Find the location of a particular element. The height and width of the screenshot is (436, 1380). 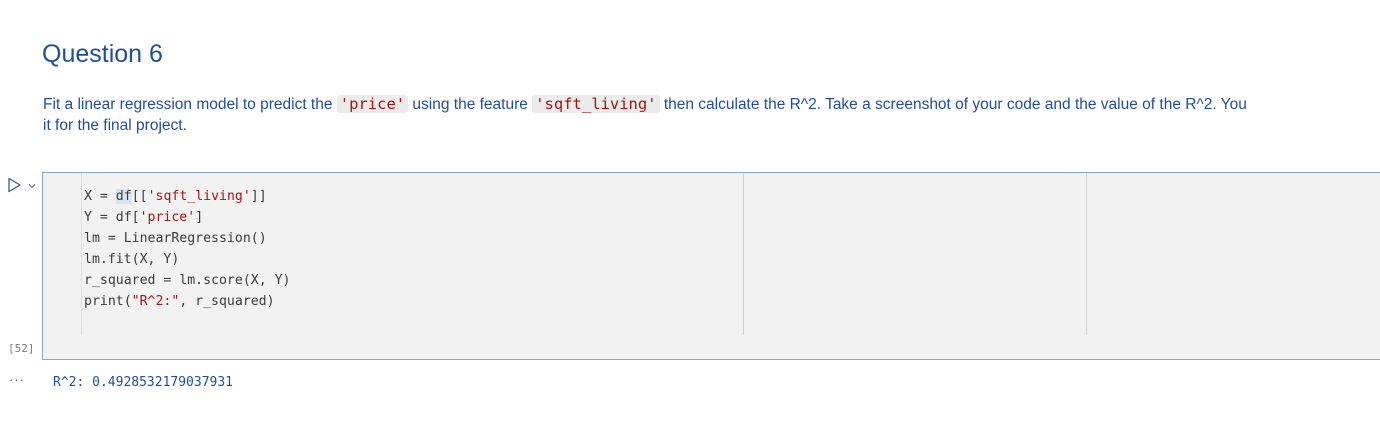

run-cell-button is located at coordinates (14, 185).